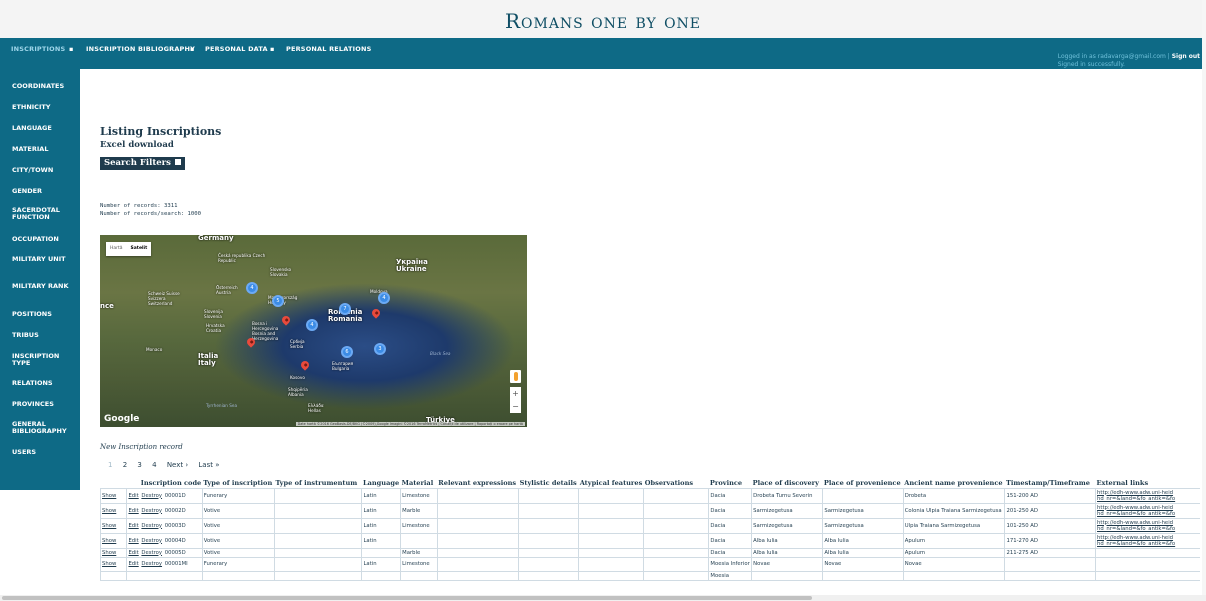  Describe the element at coordinates (419, 510) in the screenshot. I see `cell-material: Marble` at that location.